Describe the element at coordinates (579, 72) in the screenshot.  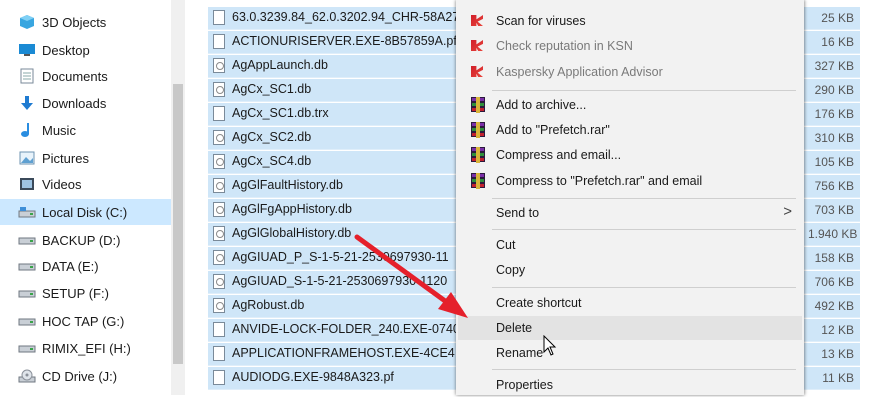
I see `menu-item-label: Kaspersky Application Advisor` at that location.